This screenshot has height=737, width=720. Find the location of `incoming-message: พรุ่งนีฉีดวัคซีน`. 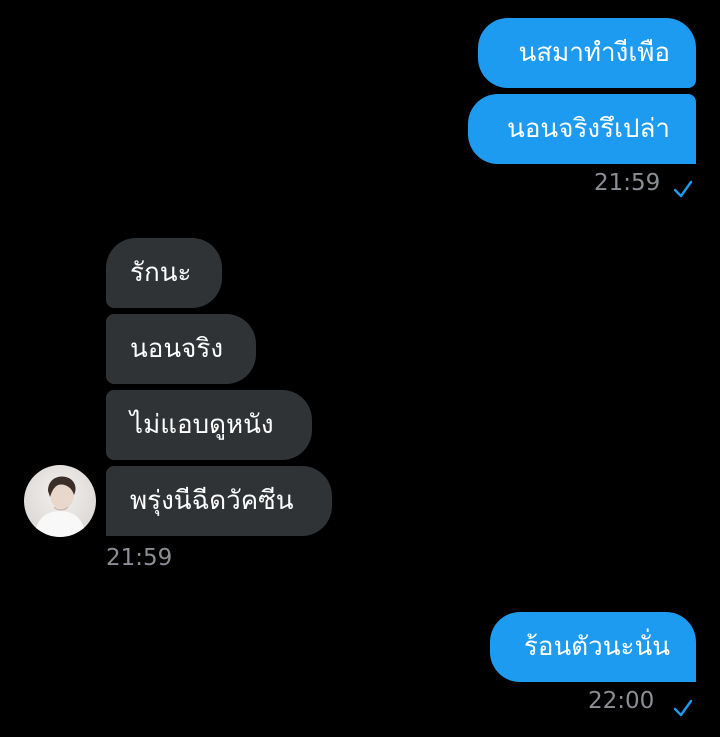

incoming-message: พรุ่งนีฉีดวัคซีน is located at coordinates (219, 501).